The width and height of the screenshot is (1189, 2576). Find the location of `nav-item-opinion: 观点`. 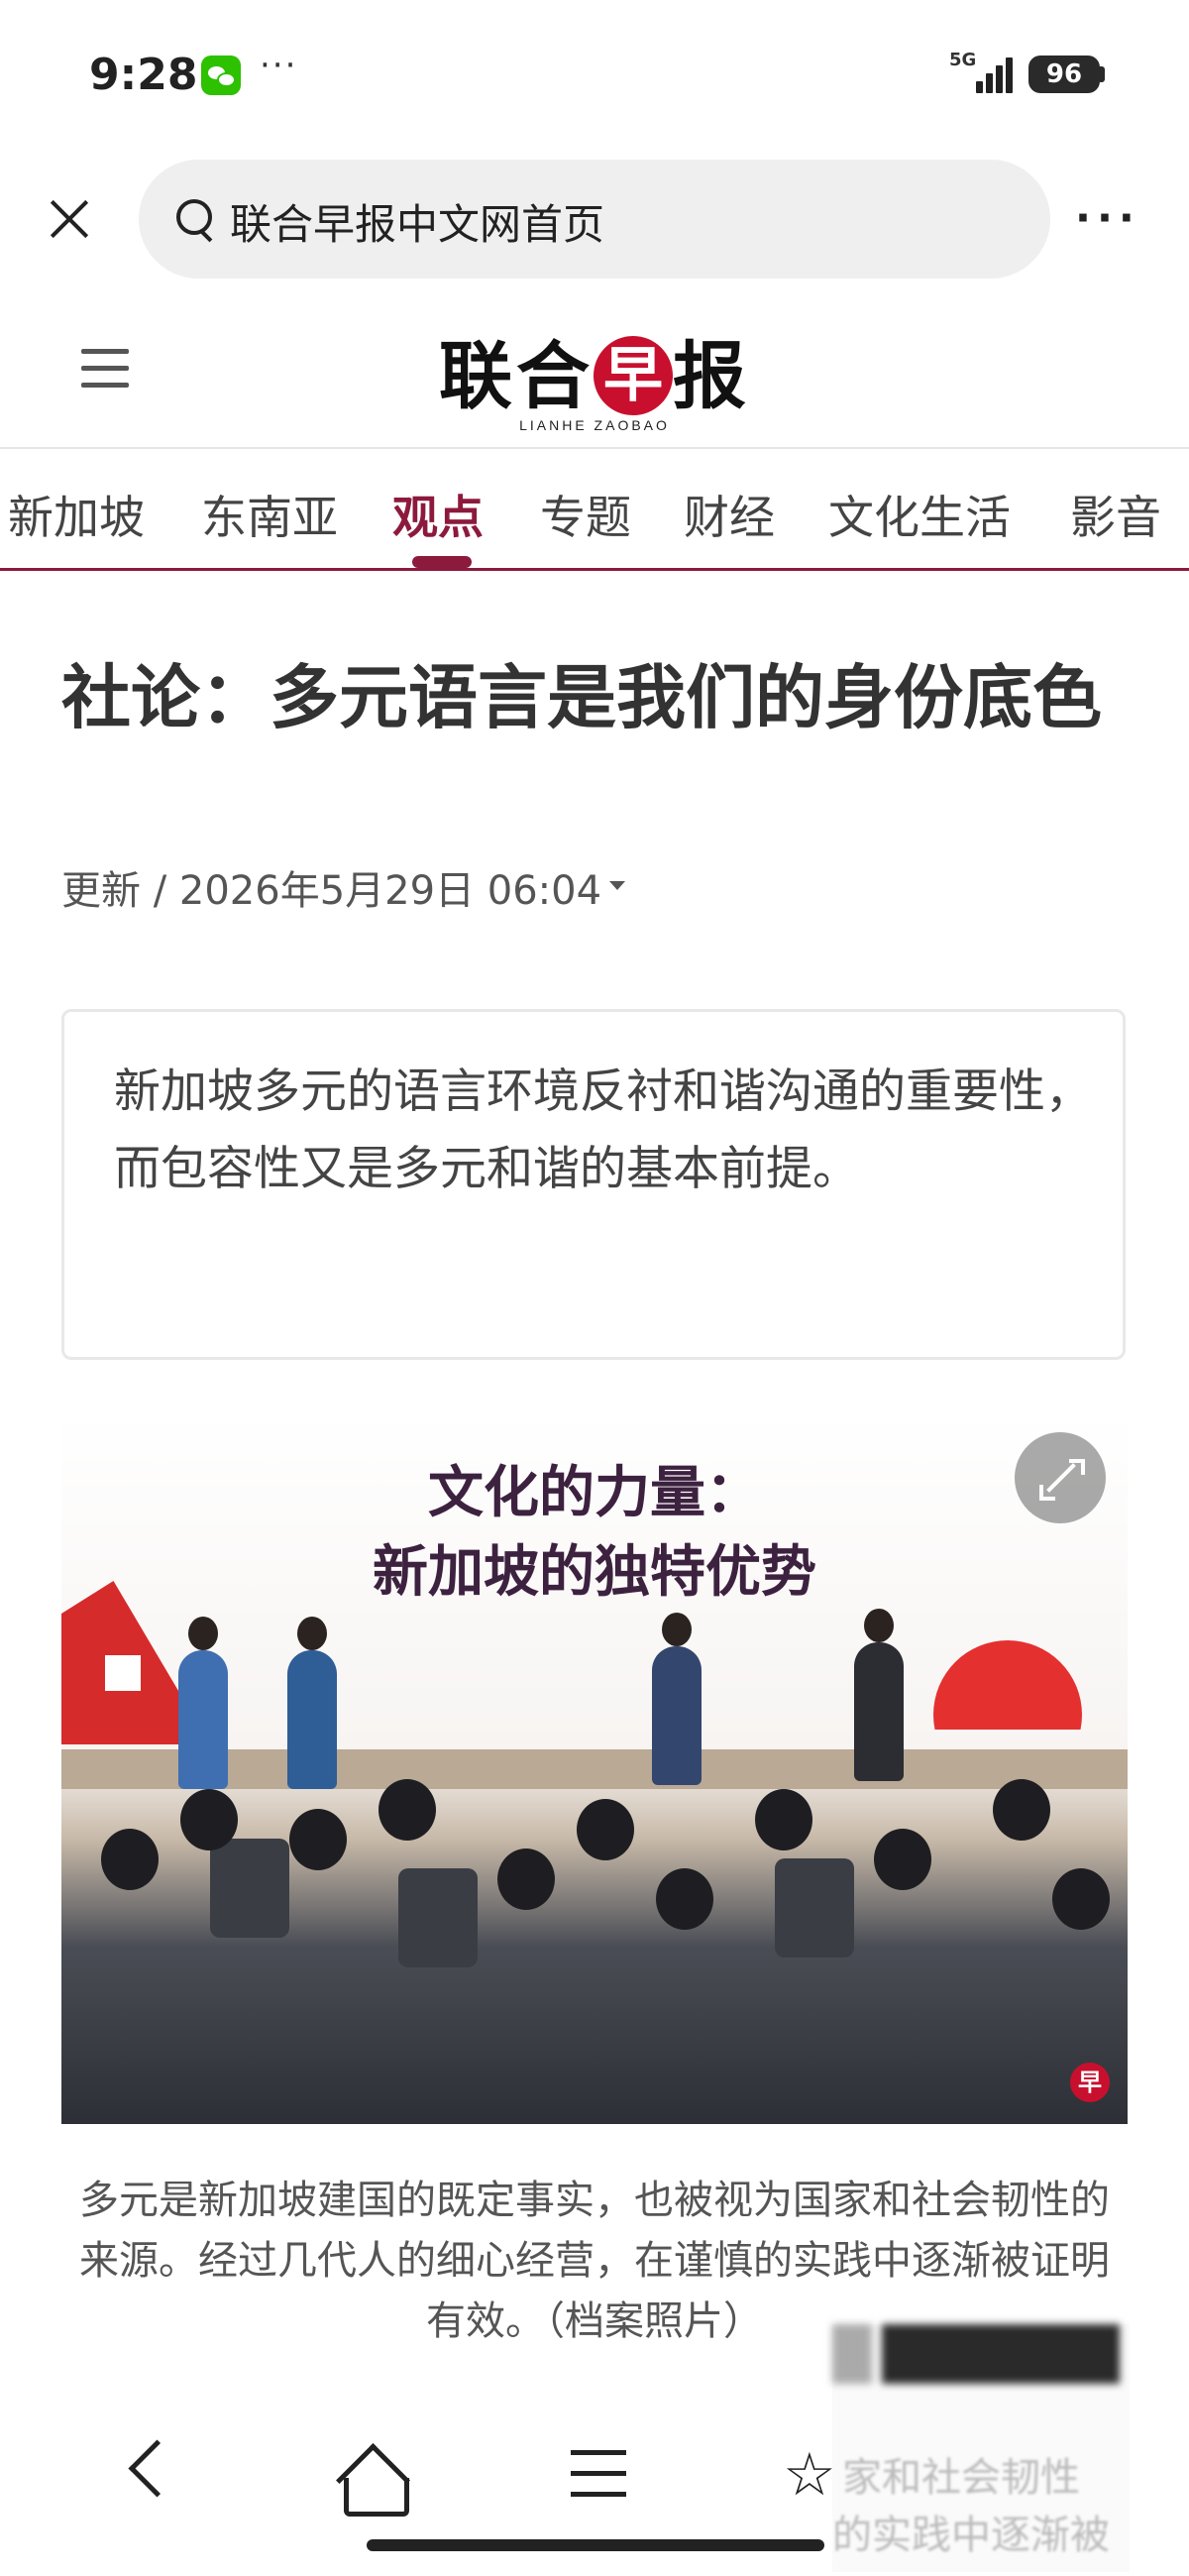

nav-item-opinion: 观点 is located at coordinates (438, 514).